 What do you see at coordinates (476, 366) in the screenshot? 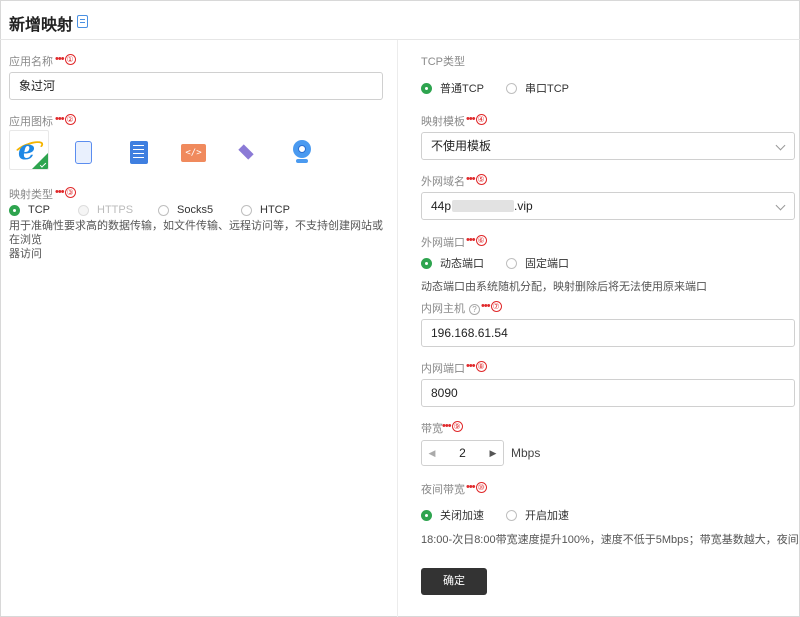
I see `marker-8: ••• ⑧` at bounding box center [476, 366].